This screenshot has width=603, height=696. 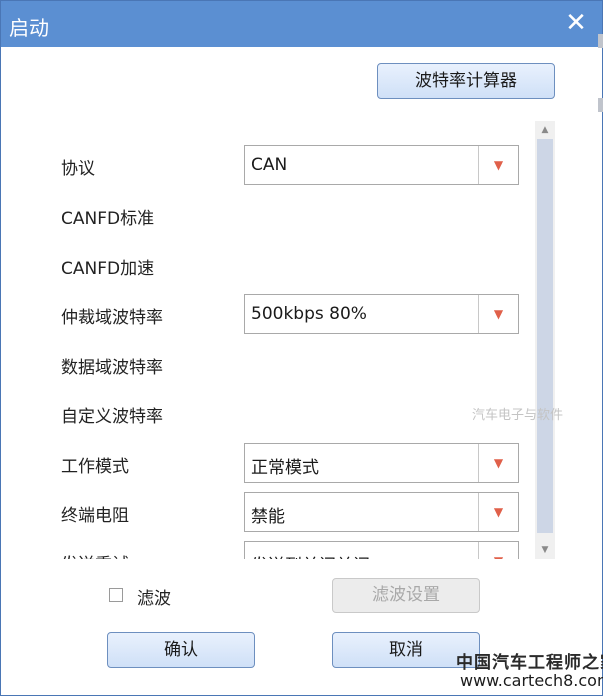 What do you see at coordinates (381, 550) in the screenshot?
I see `retransmit-select: 发送到关闭关闭 ▼` at bounding box center [381, 550].